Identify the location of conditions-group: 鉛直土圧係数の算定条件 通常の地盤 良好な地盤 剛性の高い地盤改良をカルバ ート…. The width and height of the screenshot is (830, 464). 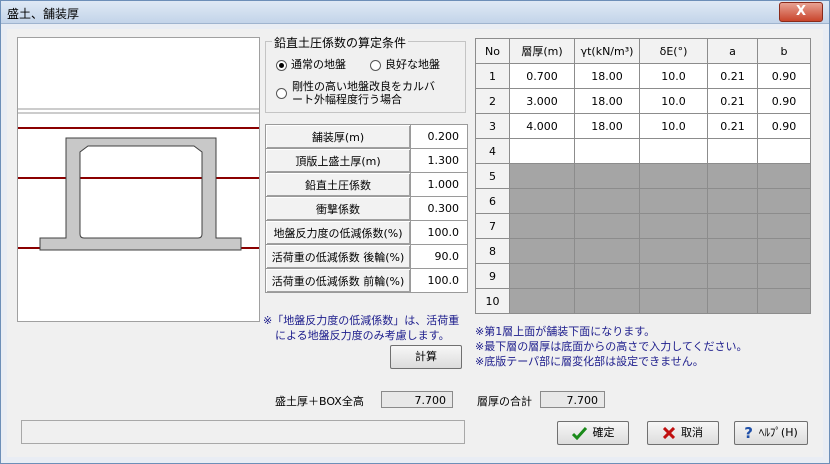
(365, 73).